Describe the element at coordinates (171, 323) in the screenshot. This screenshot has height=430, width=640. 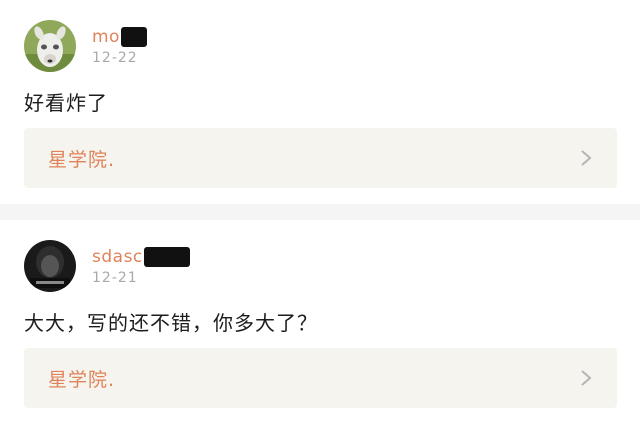
I see `comment-text: 大大，写的还不错，你多大了？` at that location.